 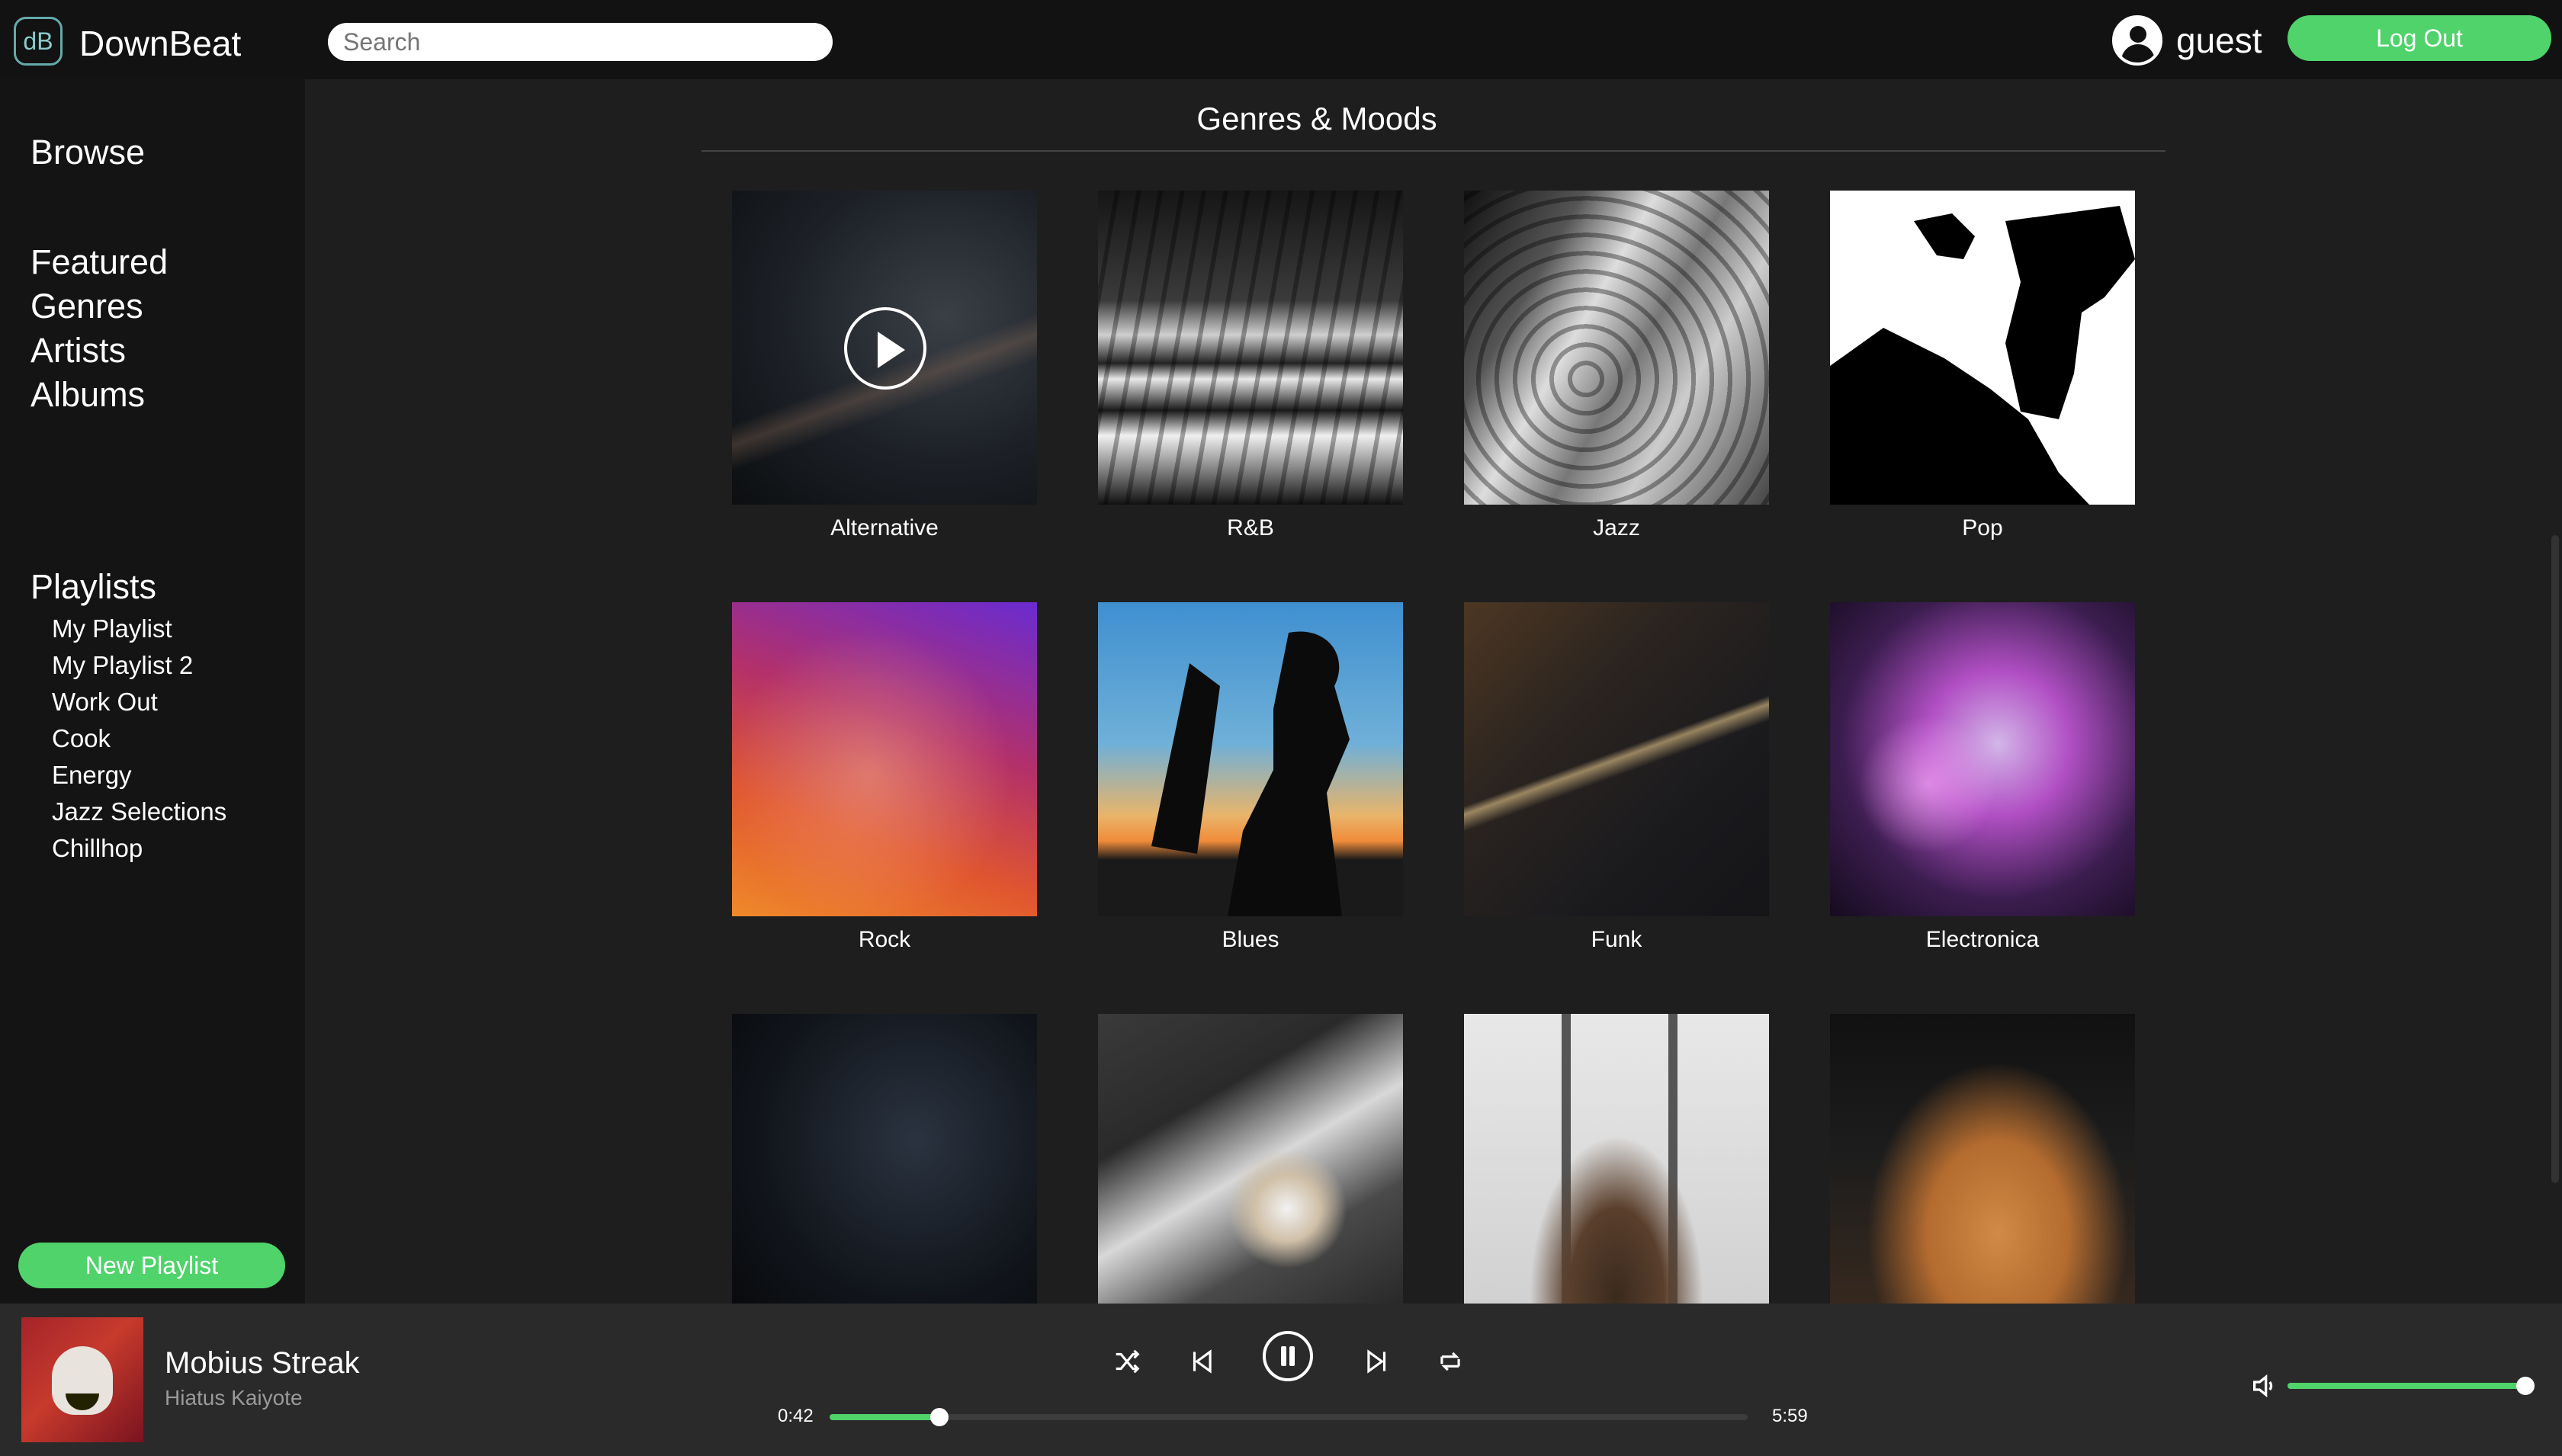 I want to click on playlist-item: Energy, so click(x=92, y=775).